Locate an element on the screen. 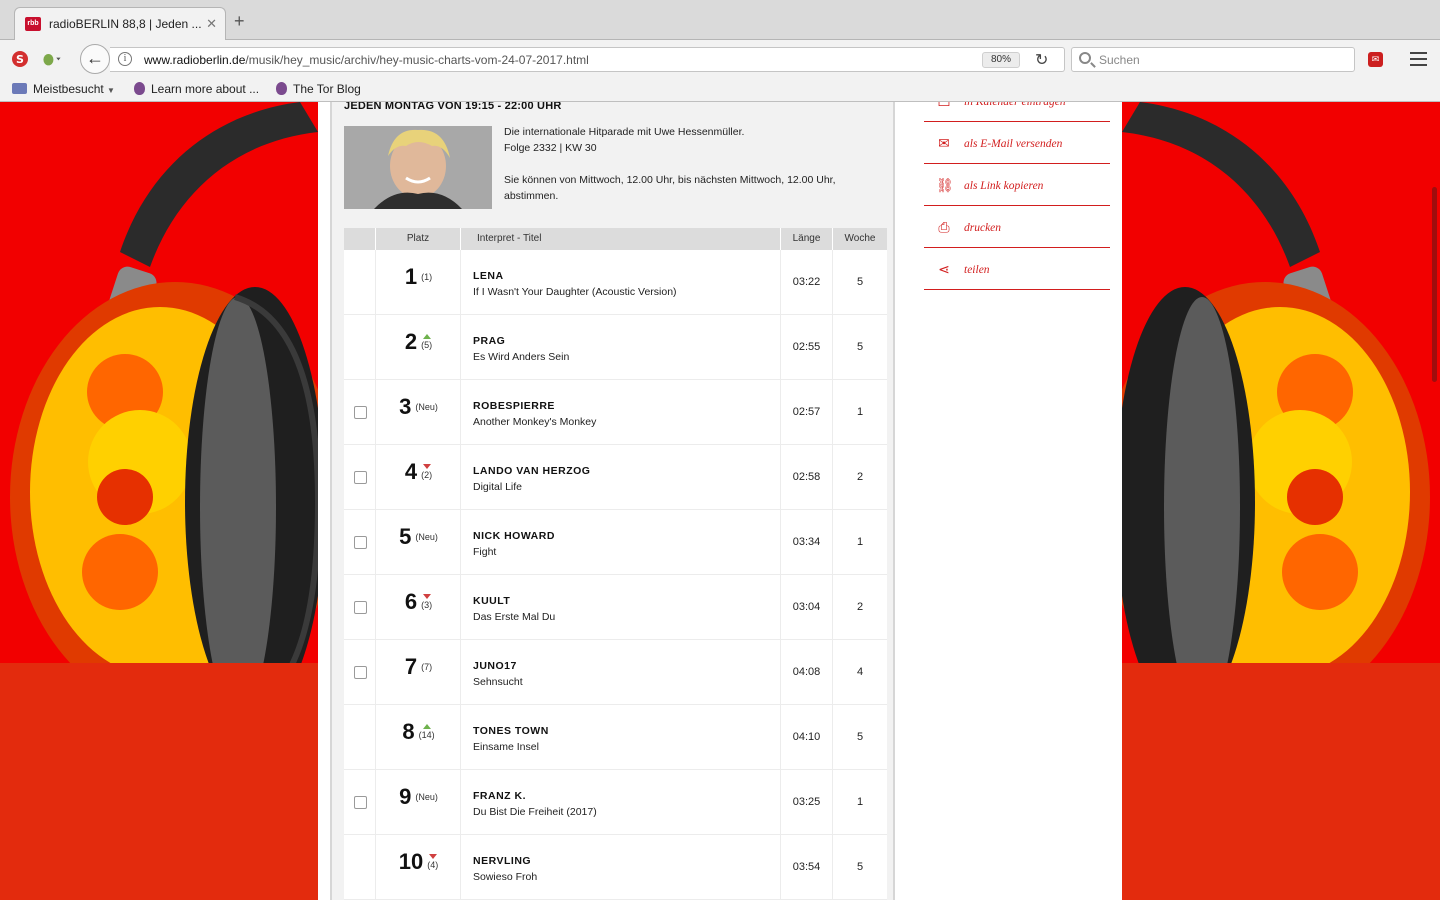  back-button: ← is located at coordinates (95, 59).